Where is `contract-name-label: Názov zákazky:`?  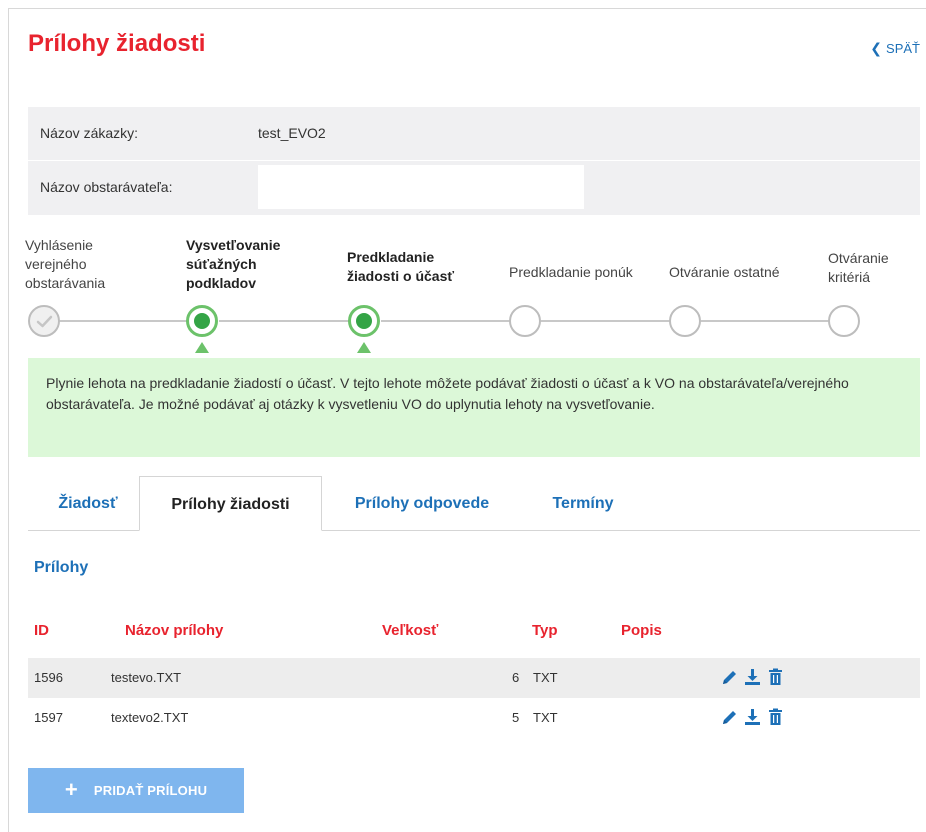 contract-name-label: Názov zákazky: is located at coordinates (89, 133).